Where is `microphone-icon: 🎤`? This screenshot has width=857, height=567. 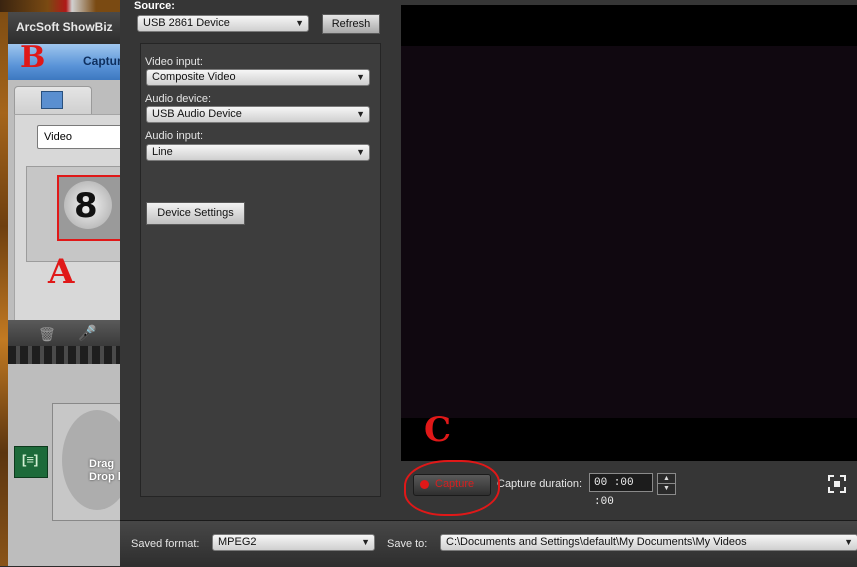
microphone-icon: 🎤 is located at coordinates (87, 333).